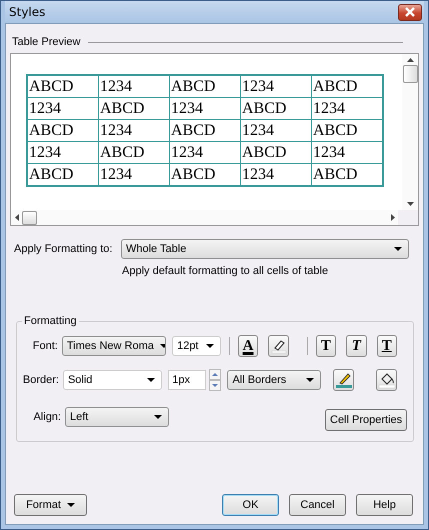 The width and height of the screenshot is (429, 530). I want to click on fill-color-button, so click(386, 380).